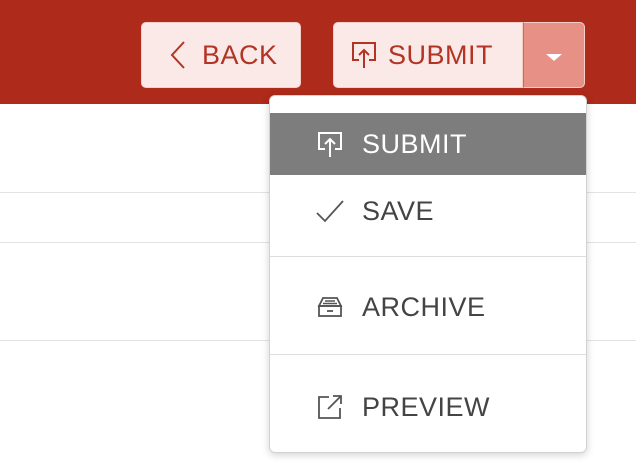  Describe the element at coordinates (398, 210) in the screenshot. I see `menu-item-label: SAVE` at that location.